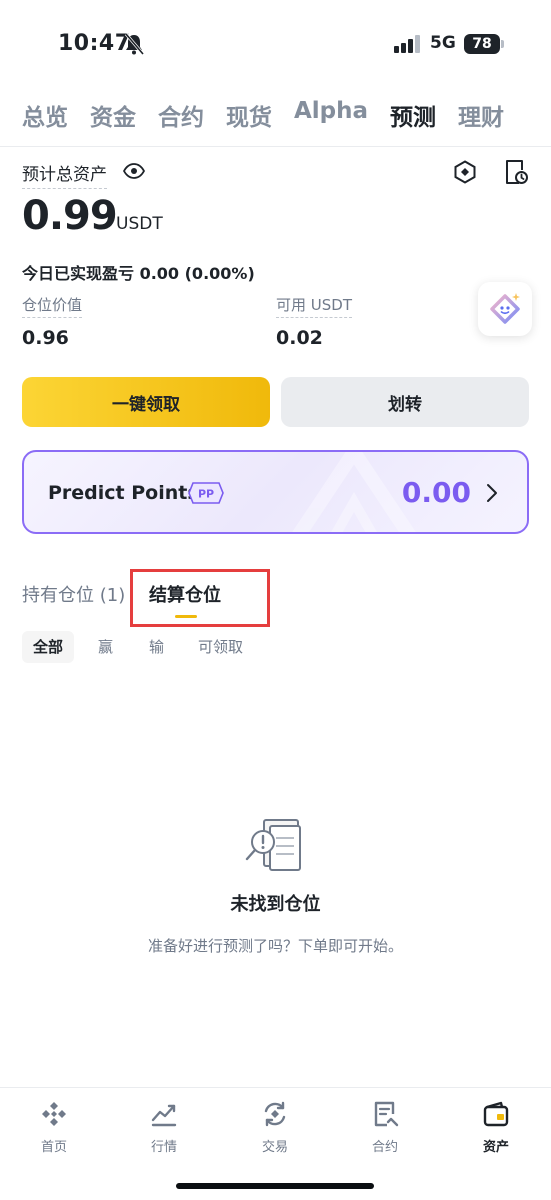  I want to click on available-usdt-value: 0.02, so click(299, 338).